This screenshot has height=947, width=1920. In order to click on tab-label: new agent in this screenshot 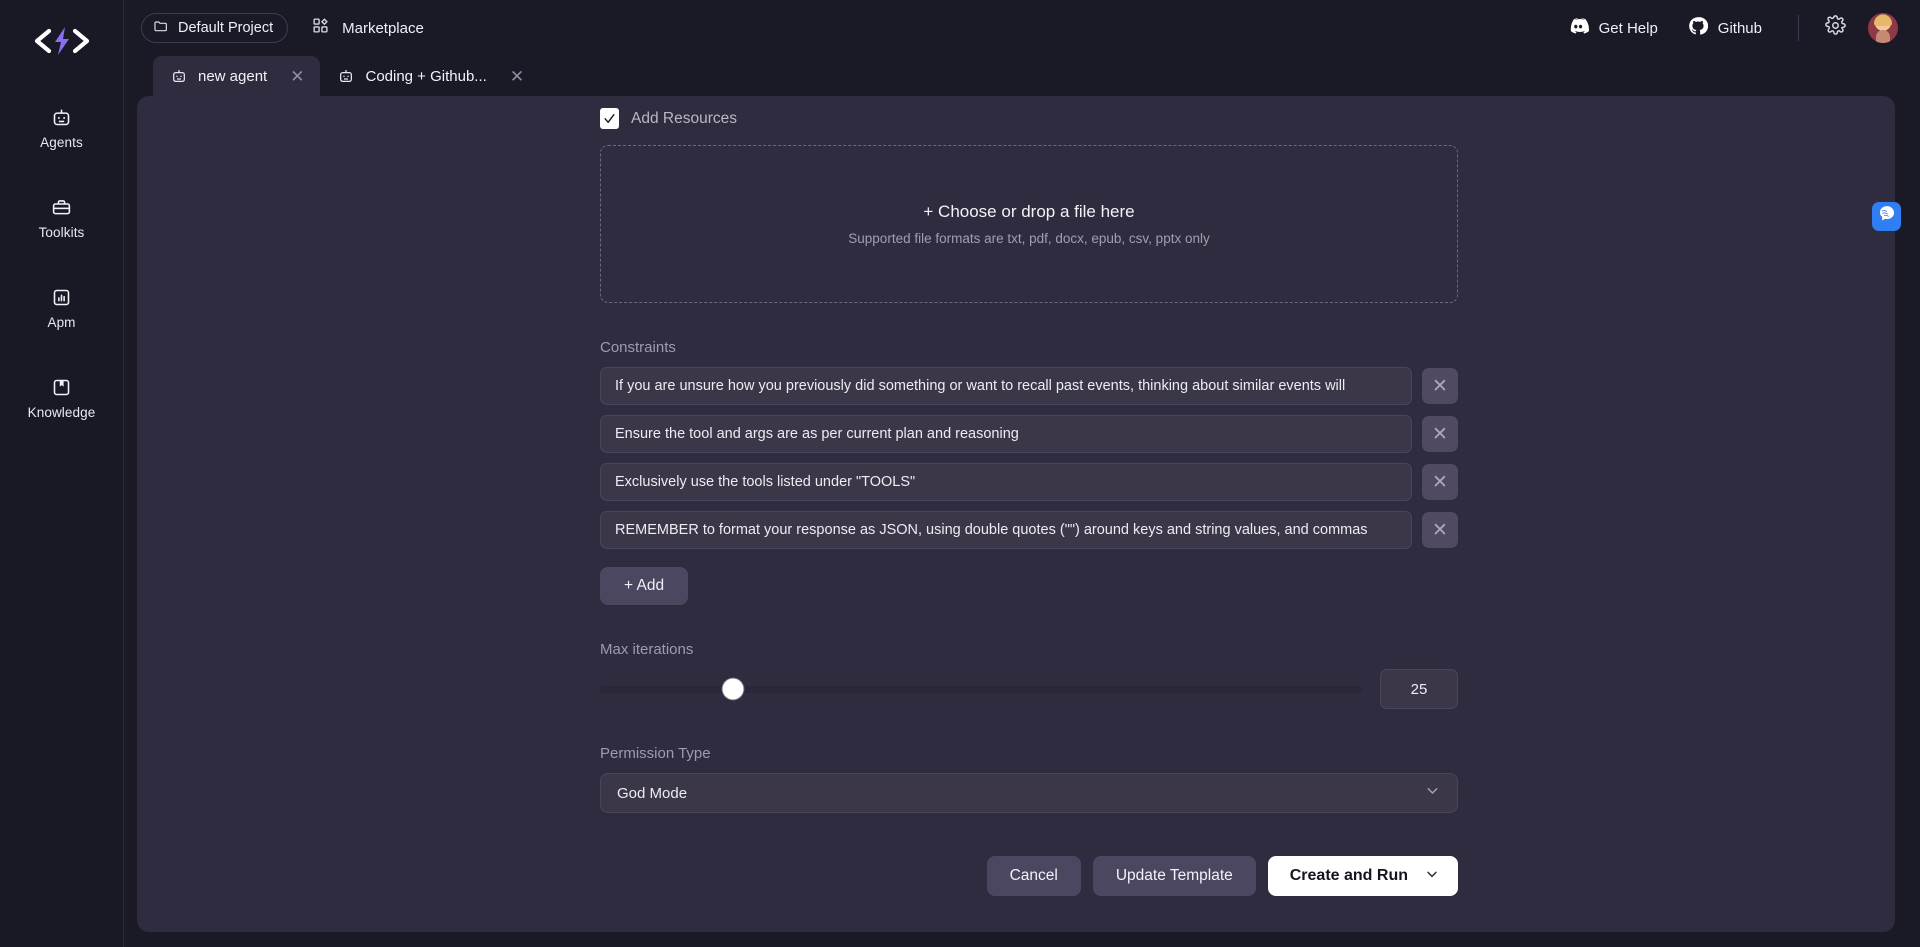, I will do `click(233, 76)`.